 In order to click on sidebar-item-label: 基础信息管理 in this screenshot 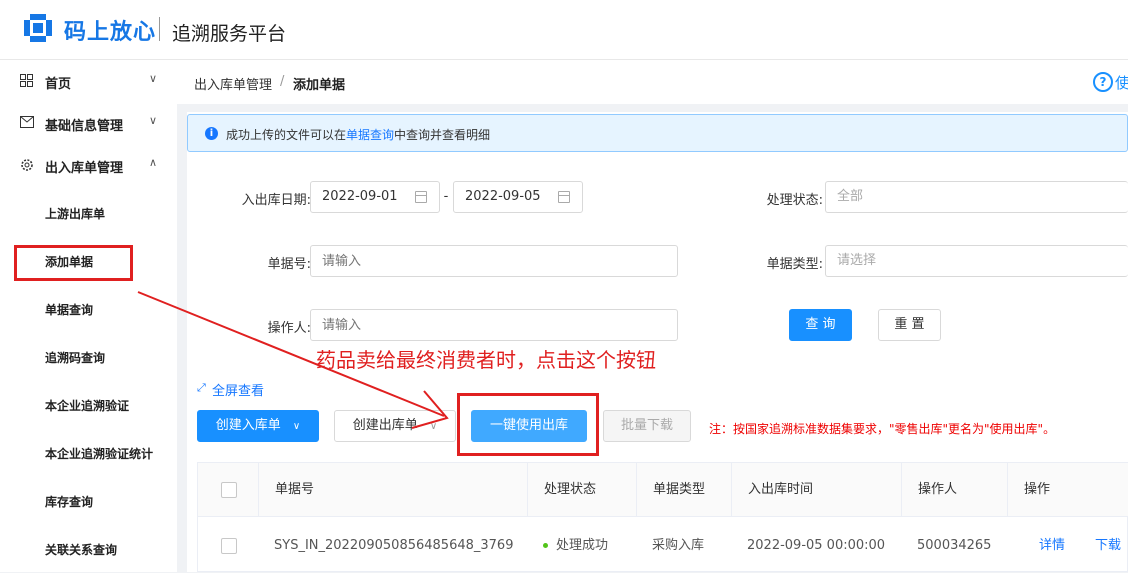, I will do `click(84, 126)`.